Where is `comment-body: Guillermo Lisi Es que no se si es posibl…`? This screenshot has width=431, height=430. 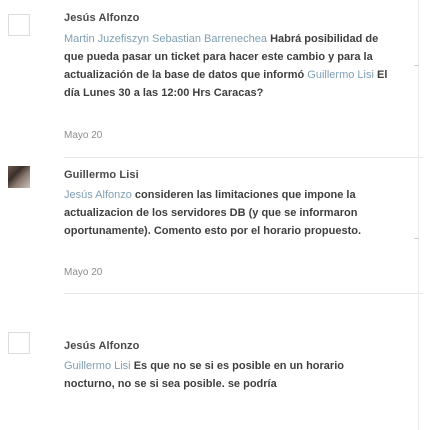
comment-body: Guillermo Lisi Es que no se si es posibl… is located at coordinates (229, 375).